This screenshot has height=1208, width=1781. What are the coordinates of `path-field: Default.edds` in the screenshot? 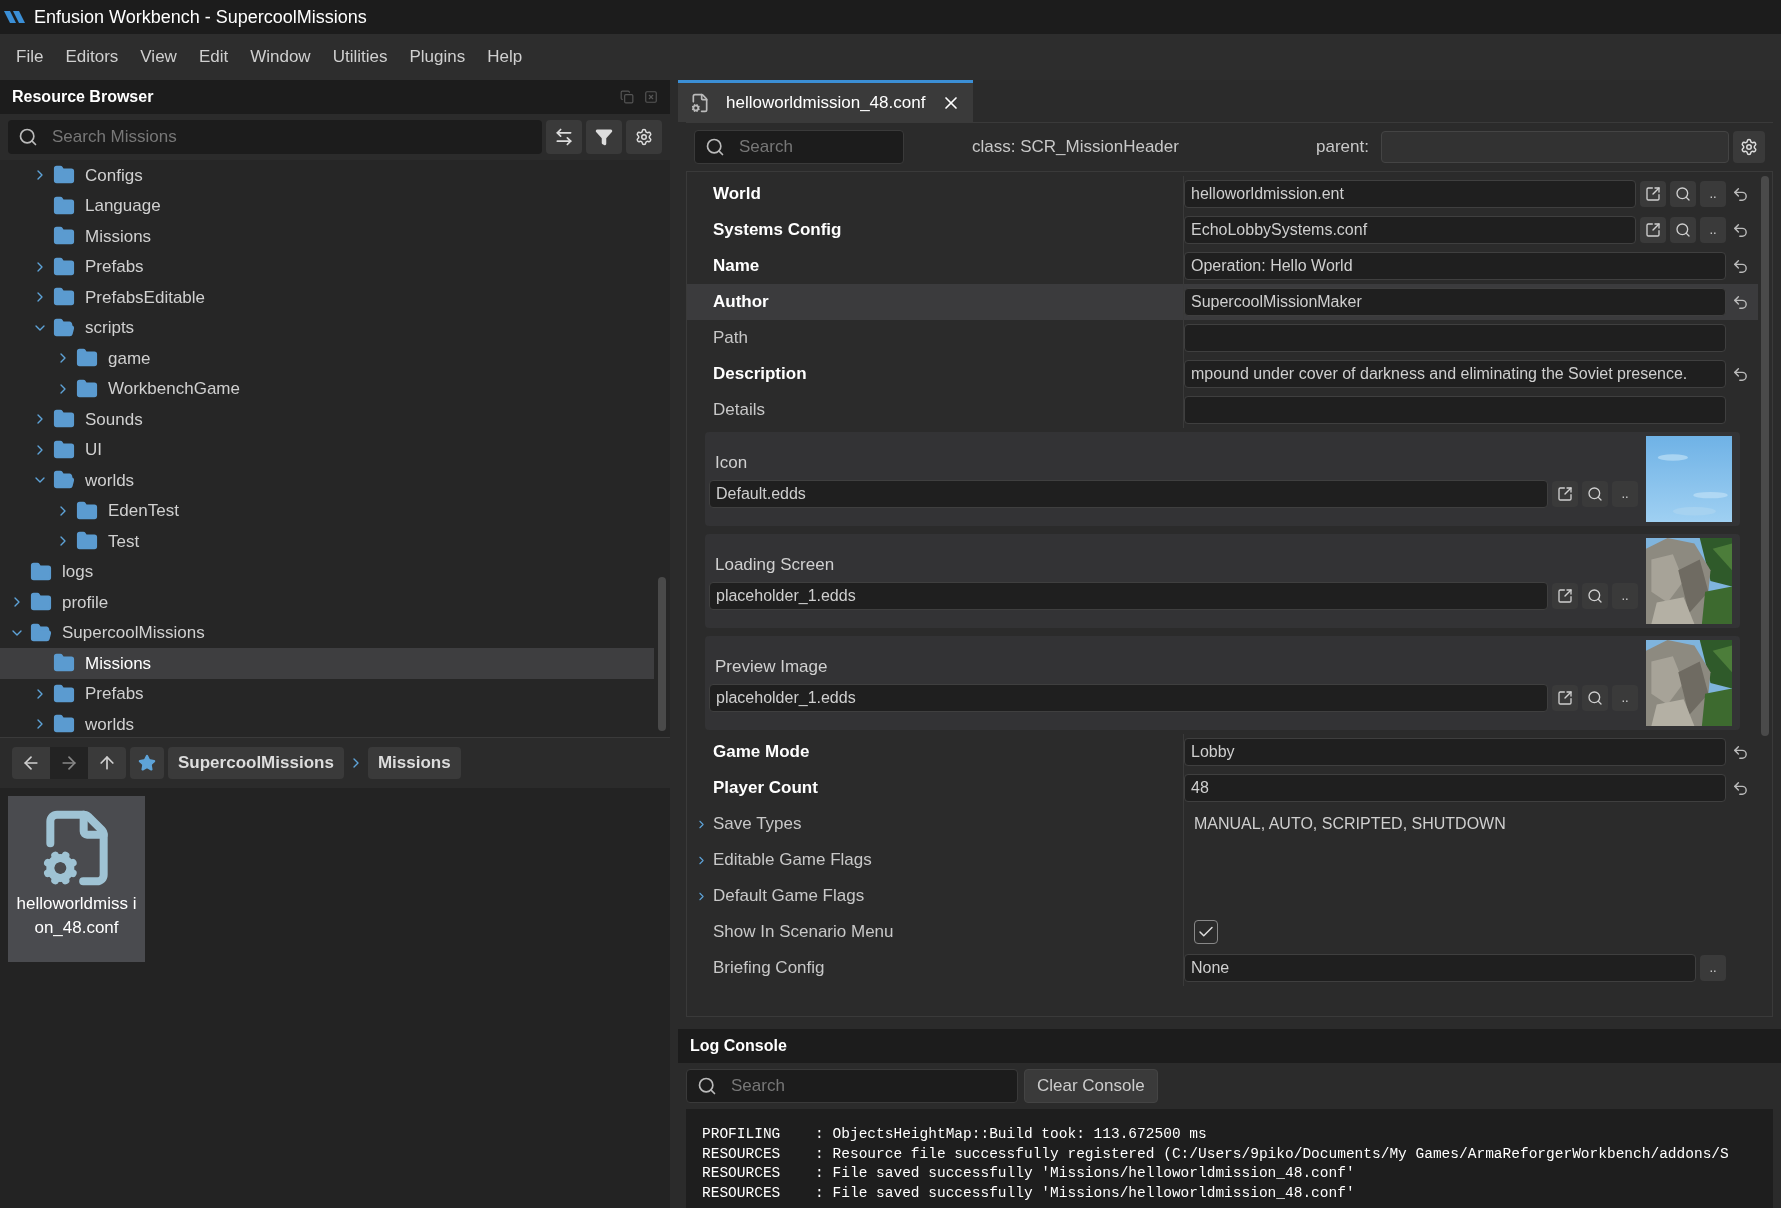 It's located at (1128, 493).